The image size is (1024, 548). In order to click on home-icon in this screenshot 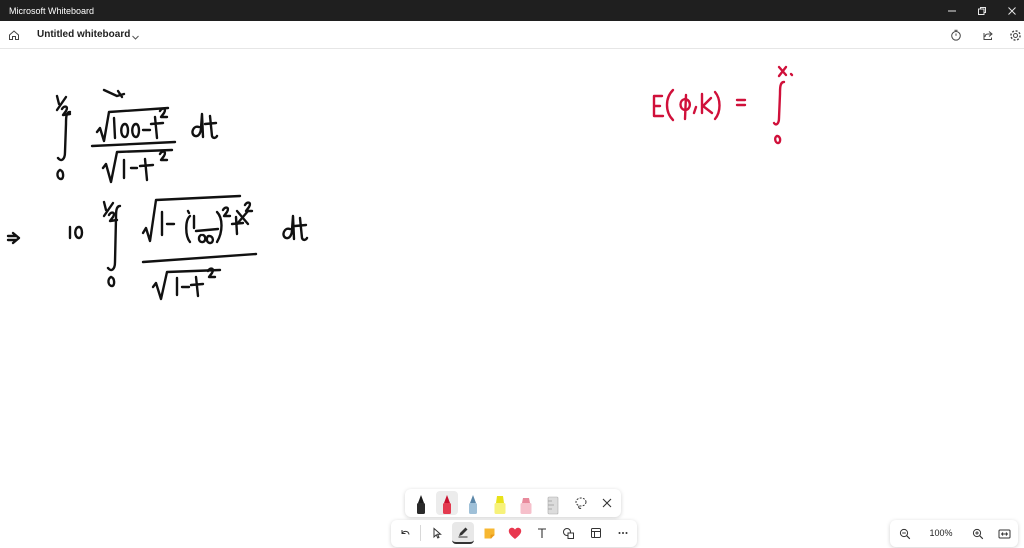, I will do `click(14, 35)`.